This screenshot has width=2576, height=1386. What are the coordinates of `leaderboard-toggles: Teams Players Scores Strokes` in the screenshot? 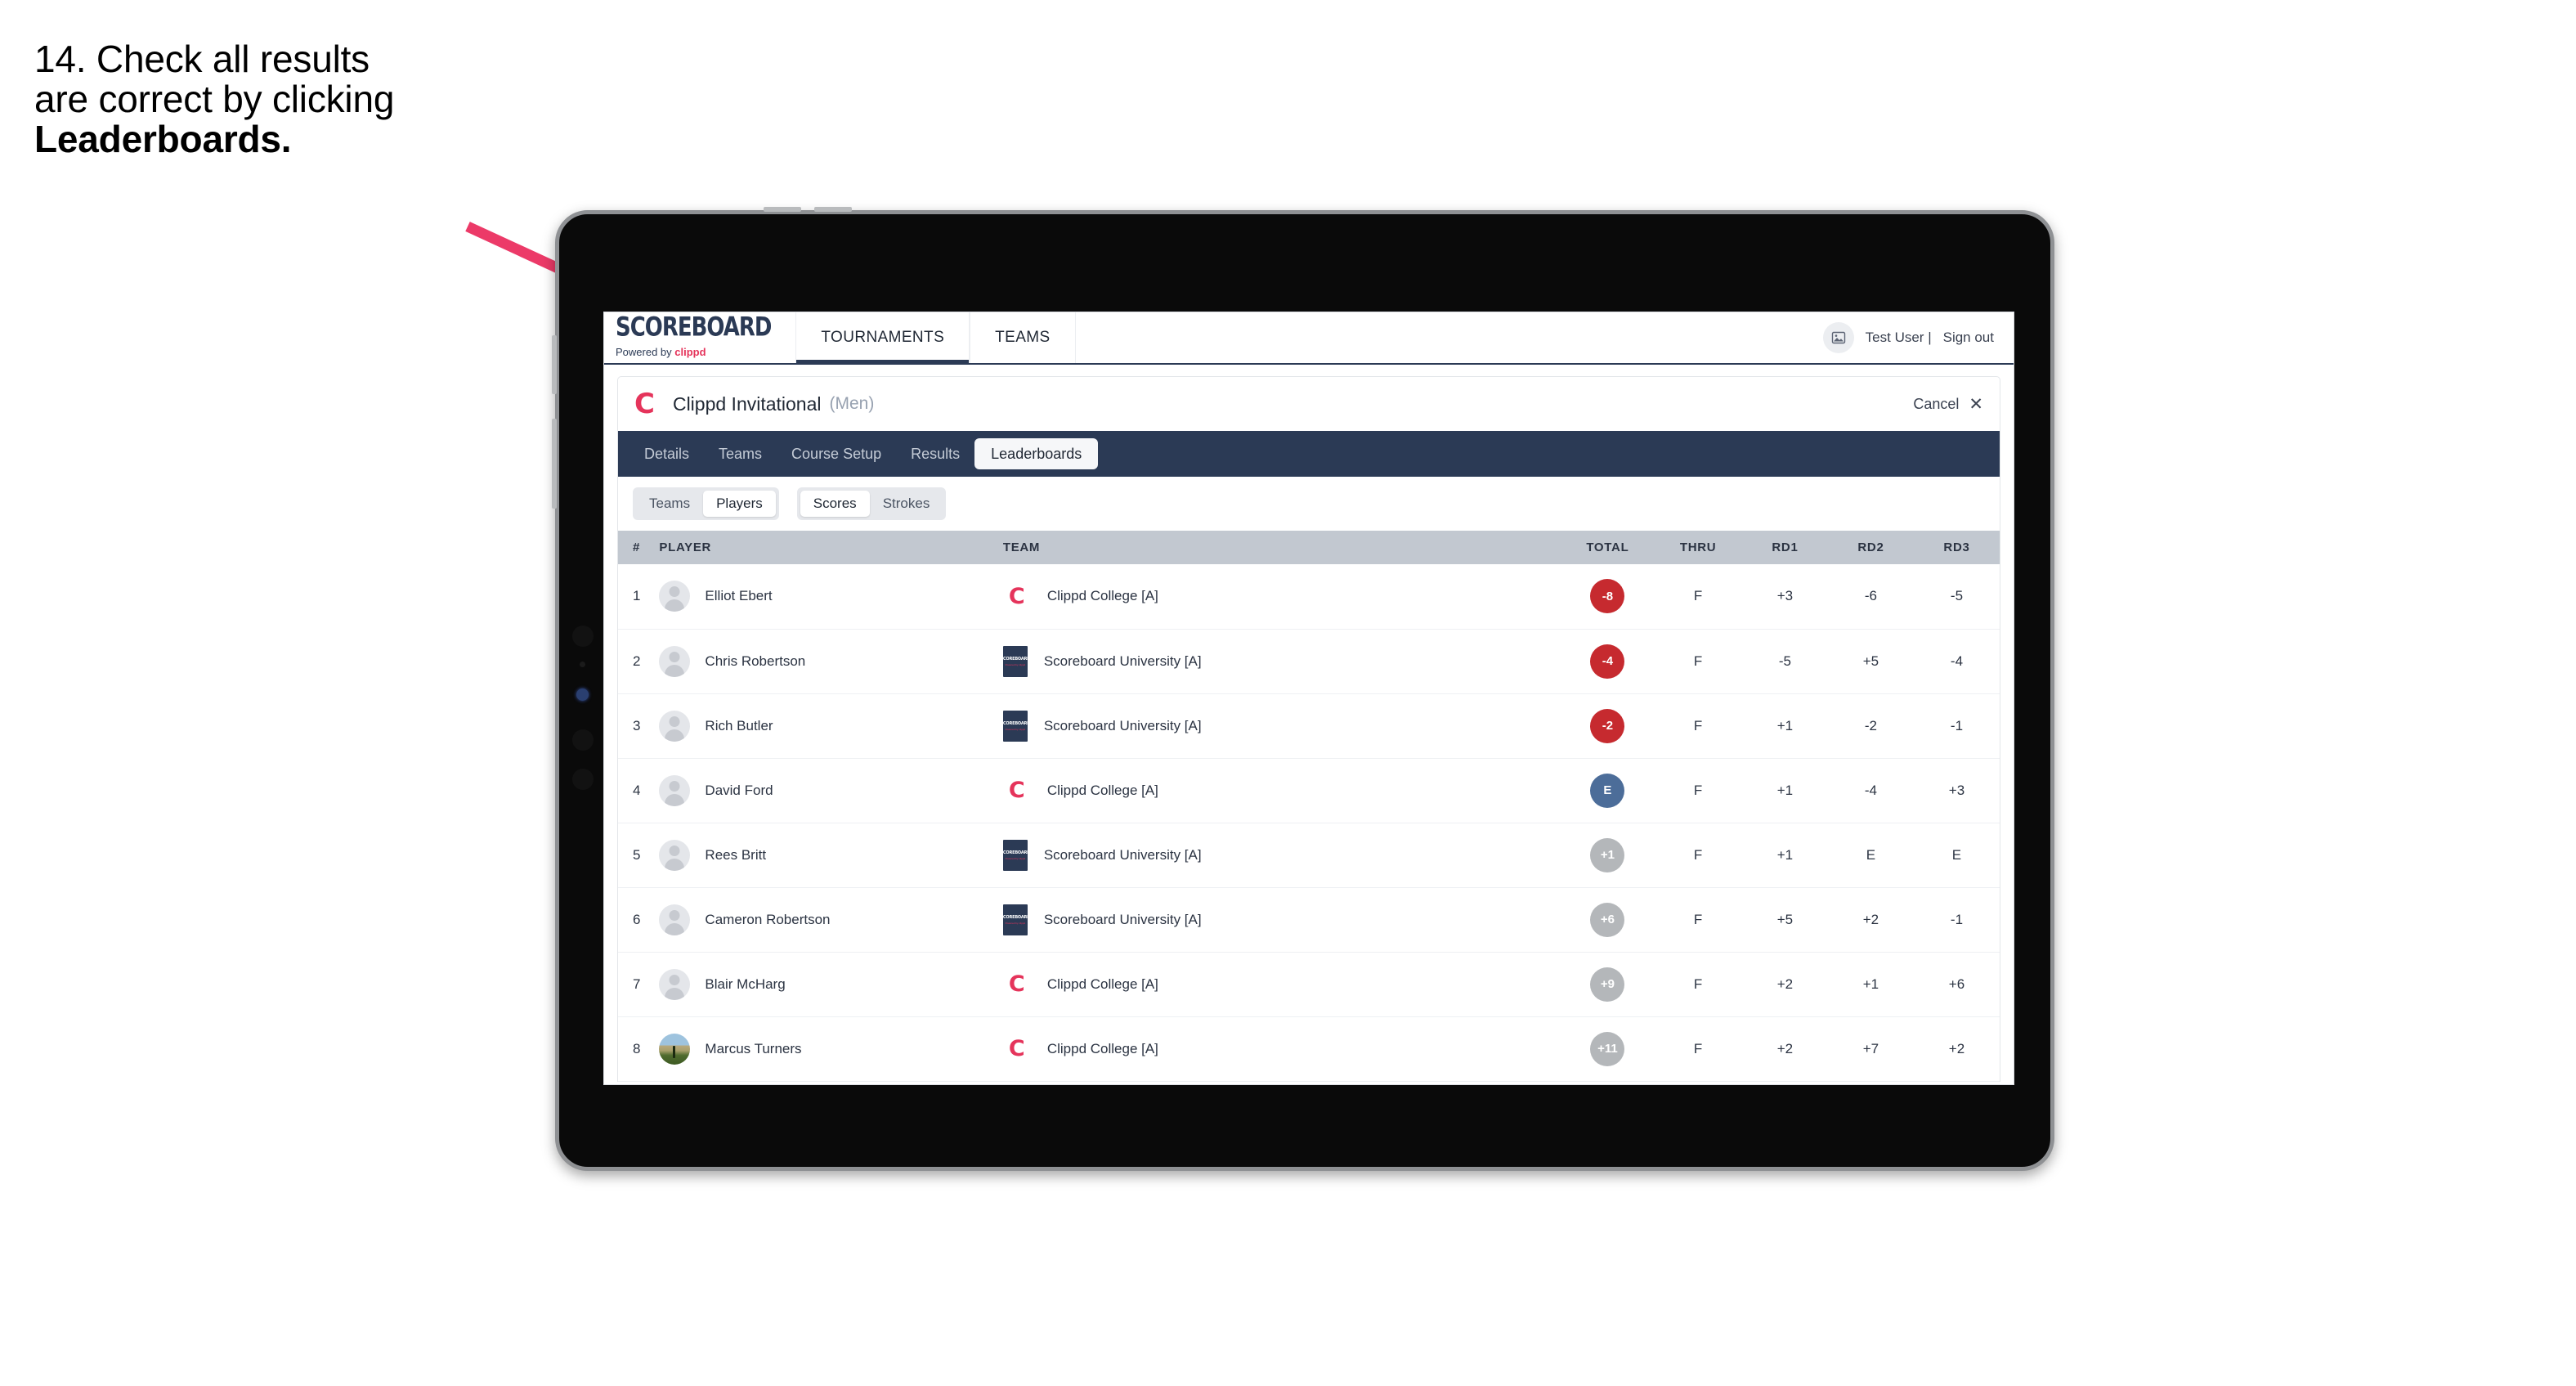 It's located at (1309, 504).